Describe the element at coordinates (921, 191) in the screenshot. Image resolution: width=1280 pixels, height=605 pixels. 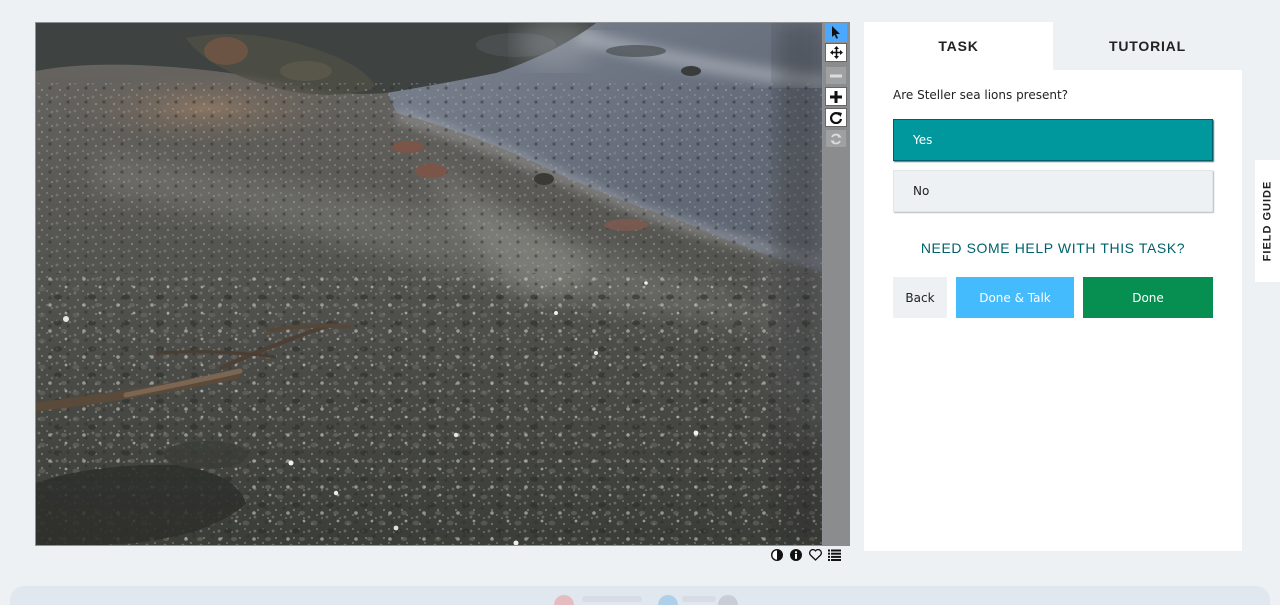
I see `answer-label: No` at that location.